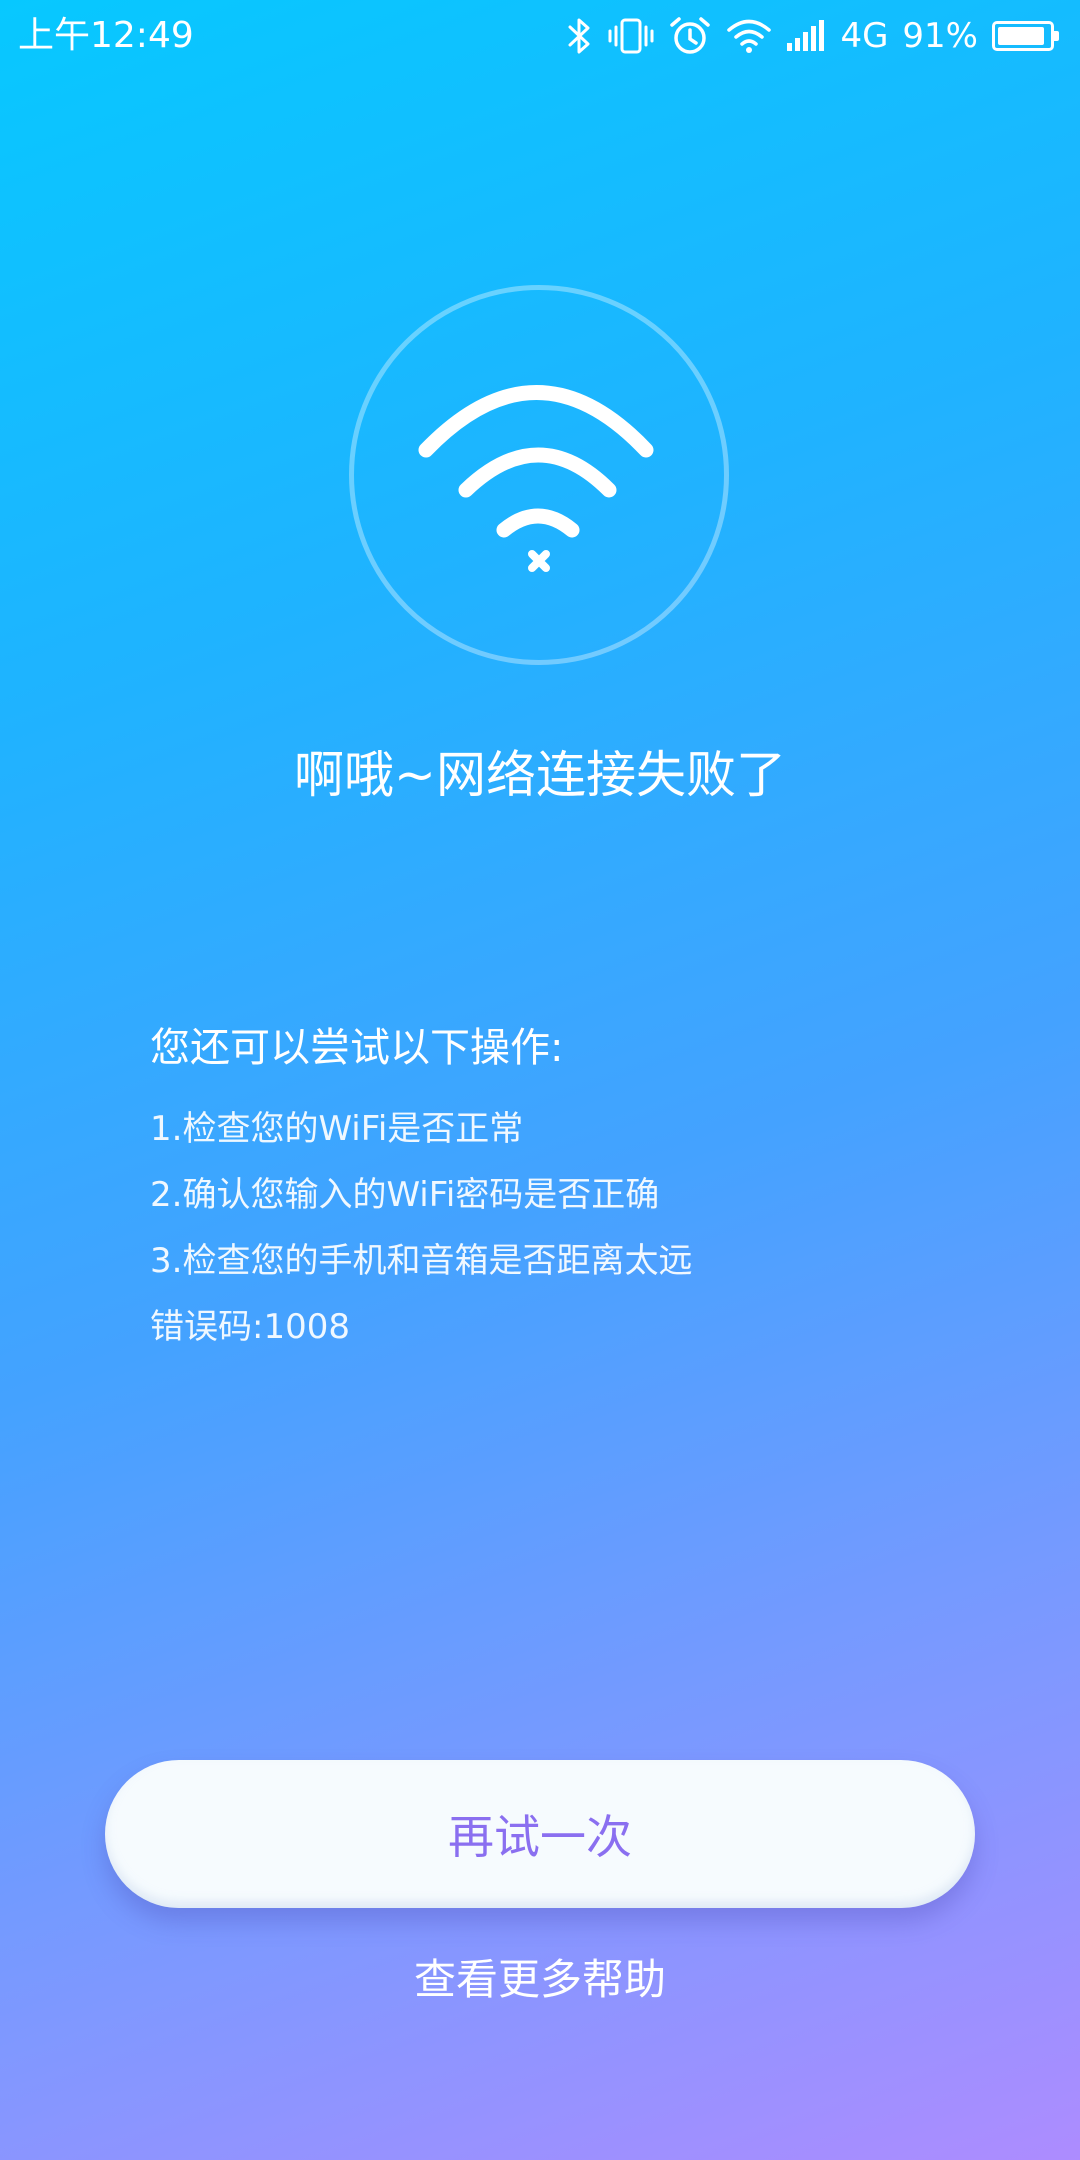 This screenshot has height=2160, width=1080. Describe the element at coordinates (539, 475) in the screenshot. I see `wifi-disconnected-icon` at that location.